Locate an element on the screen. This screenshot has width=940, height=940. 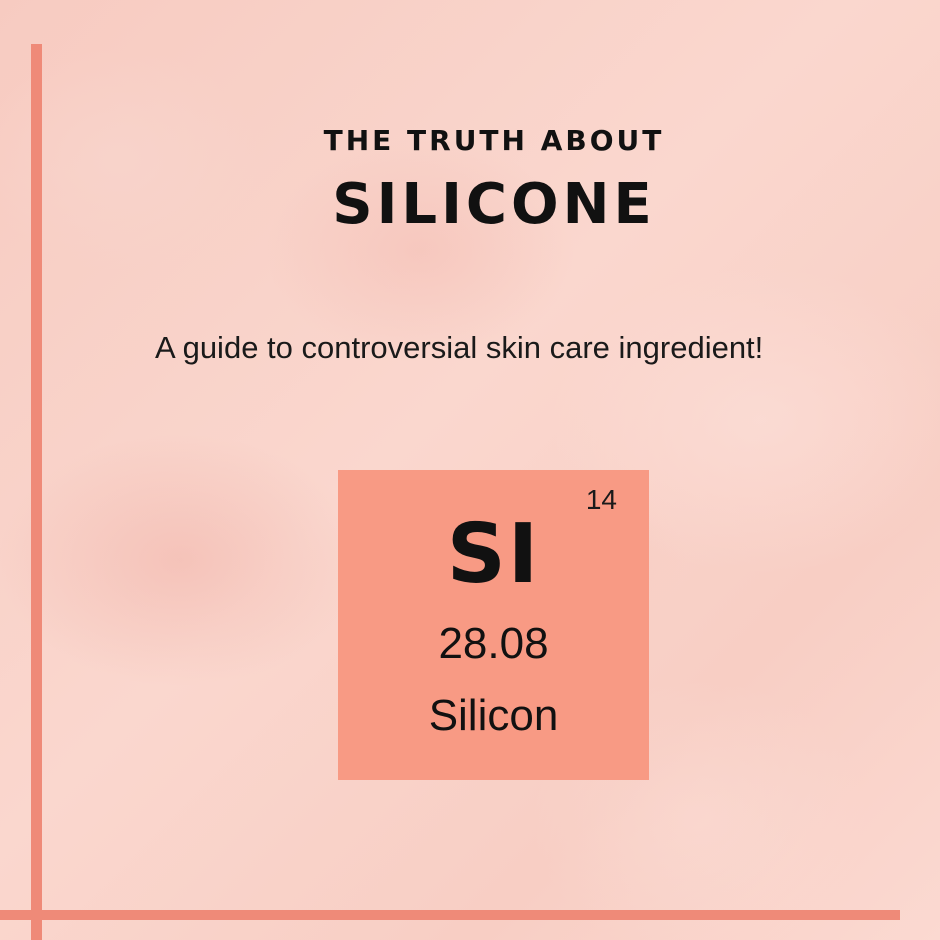
atomic-mass: 28.08 is located at coordinates (493, 643).